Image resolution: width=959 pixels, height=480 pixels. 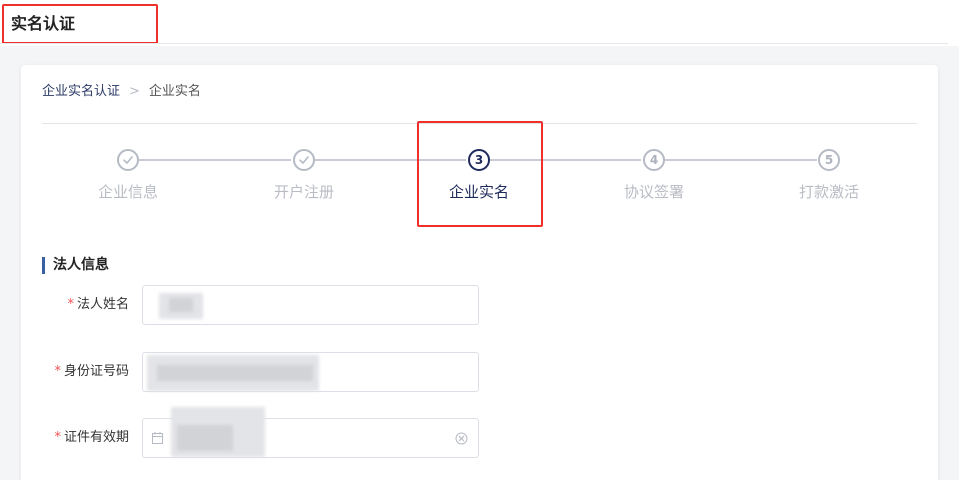 I want to click on id-validity-date-picker, so click(x=310, y=432).